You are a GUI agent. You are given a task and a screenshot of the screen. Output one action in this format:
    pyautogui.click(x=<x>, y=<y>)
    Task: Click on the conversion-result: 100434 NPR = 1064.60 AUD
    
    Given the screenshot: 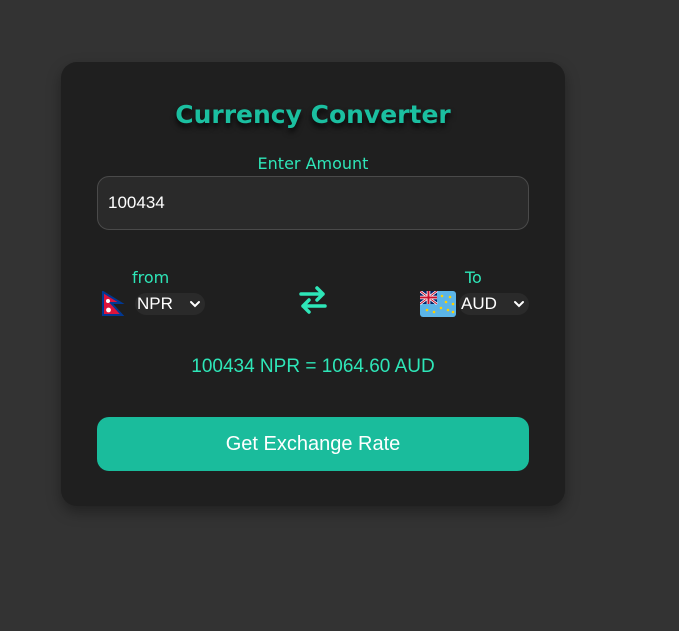 What is the action you would take?
    pyautogui.click(x=313, y=366)
    